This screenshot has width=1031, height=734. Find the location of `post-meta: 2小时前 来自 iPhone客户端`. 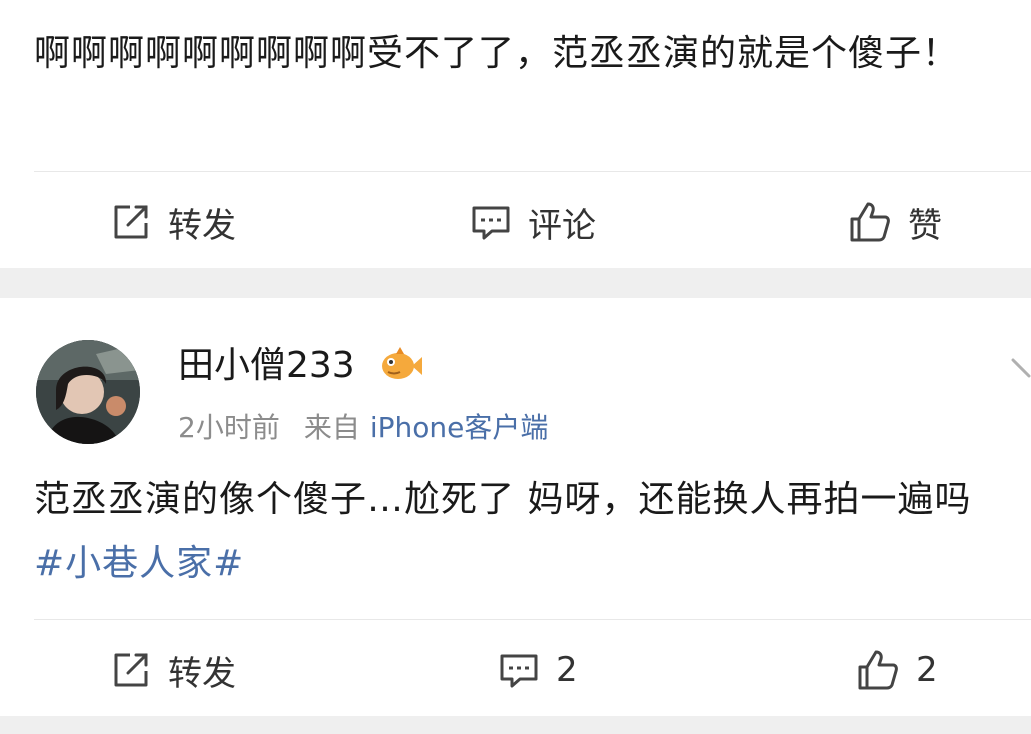

post-meta: 2小时前 来自 iPhone客户端 is located at coordinates (363, 428).